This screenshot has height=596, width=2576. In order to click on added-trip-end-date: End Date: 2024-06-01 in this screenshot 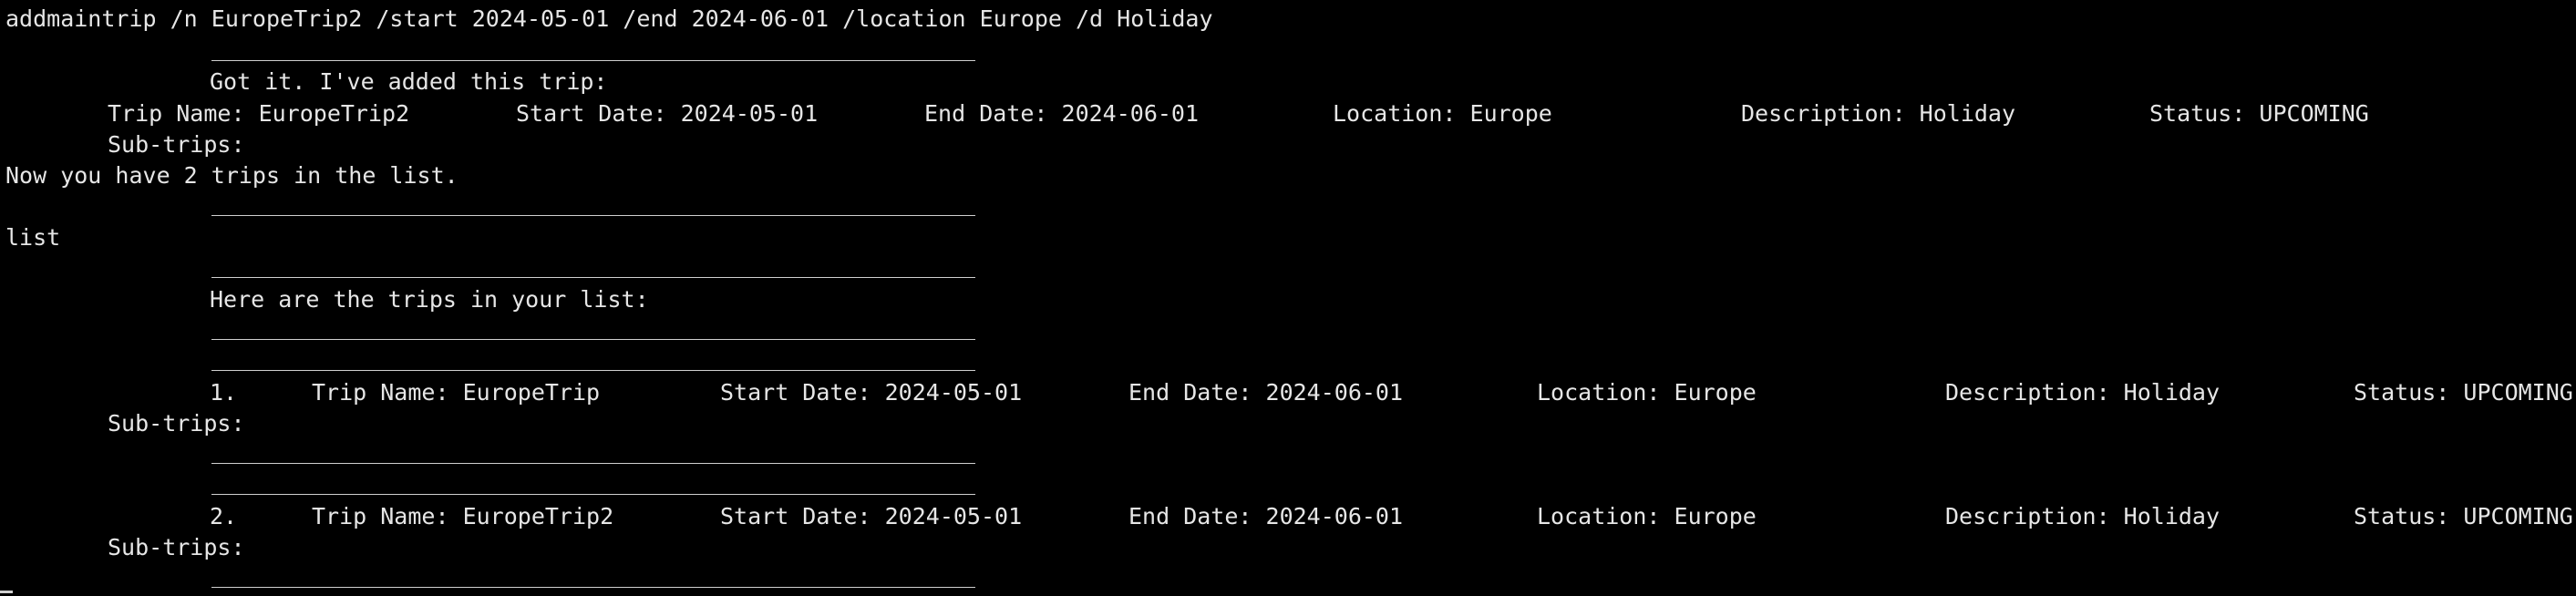, I will do `click(1062, 113)`.